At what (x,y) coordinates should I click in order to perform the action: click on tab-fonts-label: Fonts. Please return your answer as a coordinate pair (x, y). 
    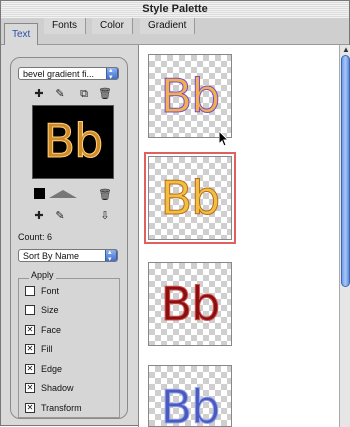
    Looking at the image, I should click on (65, 25).